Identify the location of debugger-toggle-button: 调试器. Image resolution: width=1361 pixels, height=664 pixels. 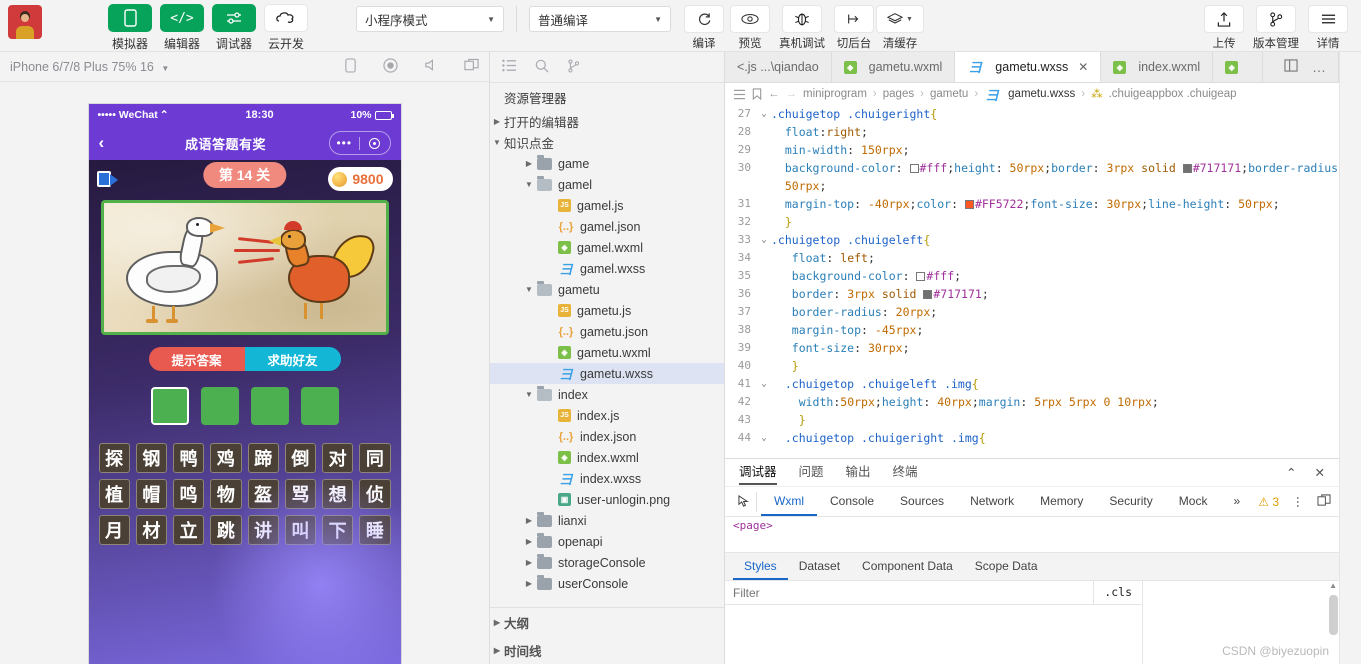
(234, 26).